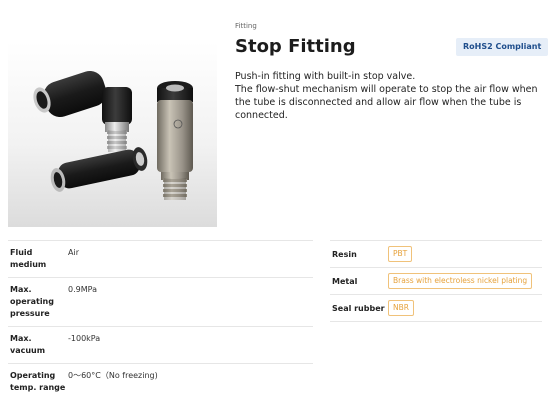 The image size is (552, 400). What do you see at coordinates (401, 308) in the screenshot?
I see `material-tag: NBR` at bounding box center [401, 308].